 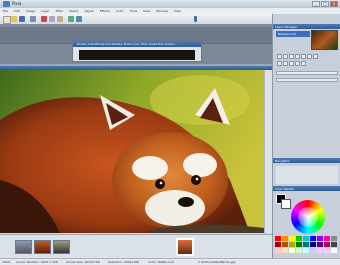 What do you see at coordinates (177, 11) in the screenshot?
I see `menu-help: Help` at bounding box center [177, 11].